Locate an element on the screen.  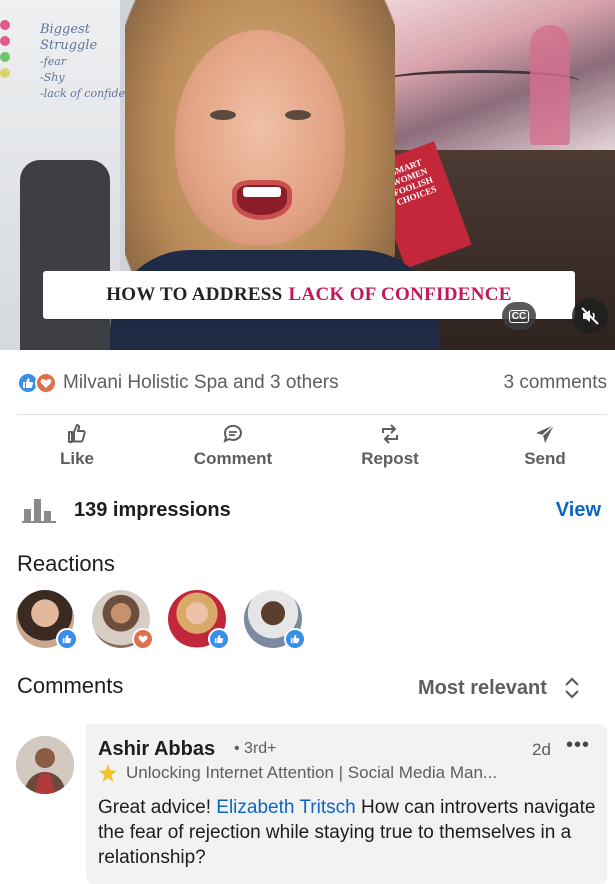
closed-captions-button: CC is located at coordinates (519, 316).